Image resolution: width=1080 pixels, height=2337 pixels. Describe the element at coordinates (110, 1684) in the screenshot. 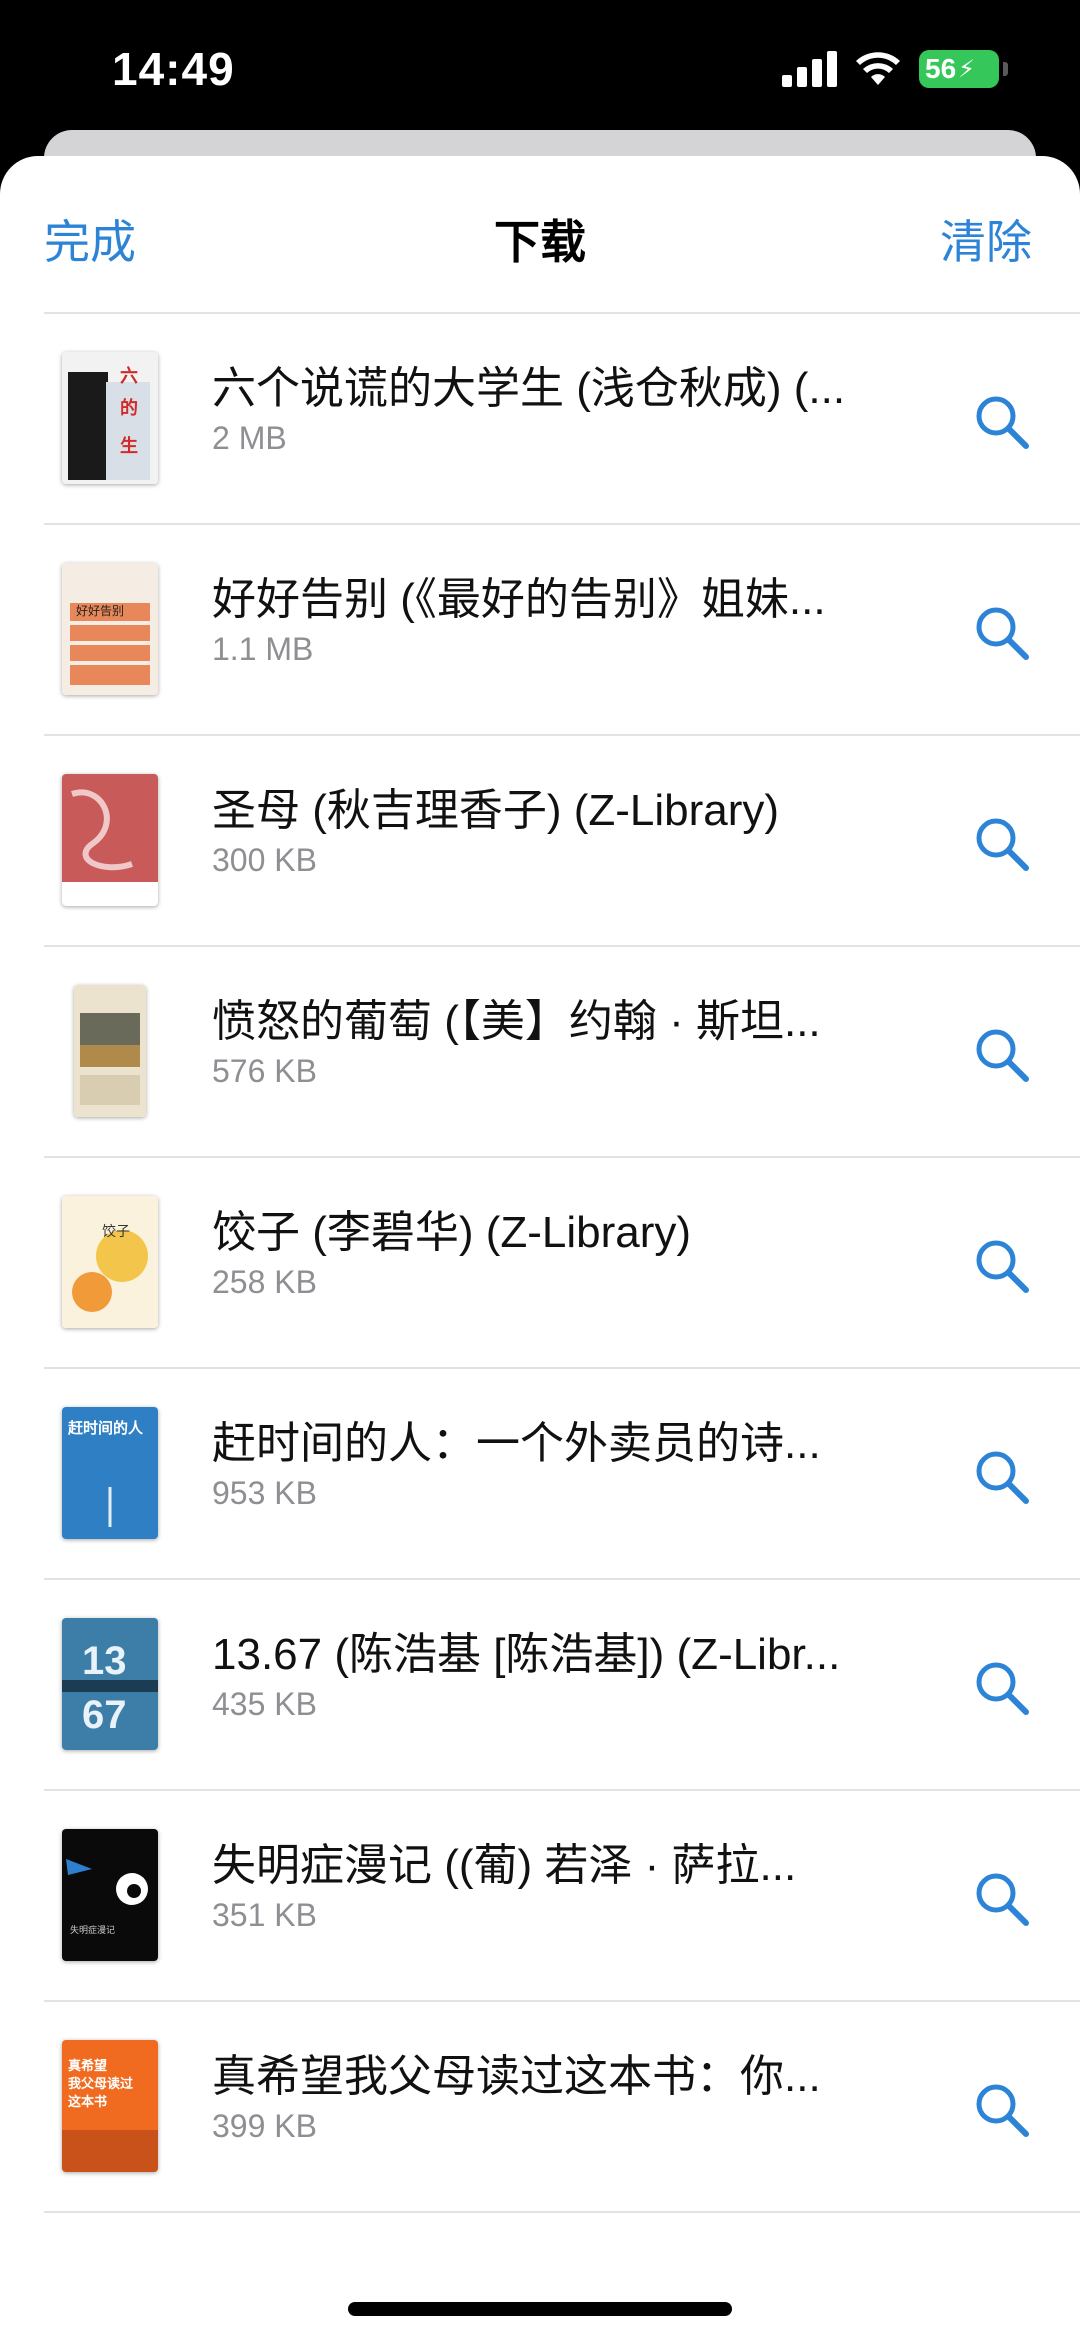

I see `book-cover: 13 67` at that location.